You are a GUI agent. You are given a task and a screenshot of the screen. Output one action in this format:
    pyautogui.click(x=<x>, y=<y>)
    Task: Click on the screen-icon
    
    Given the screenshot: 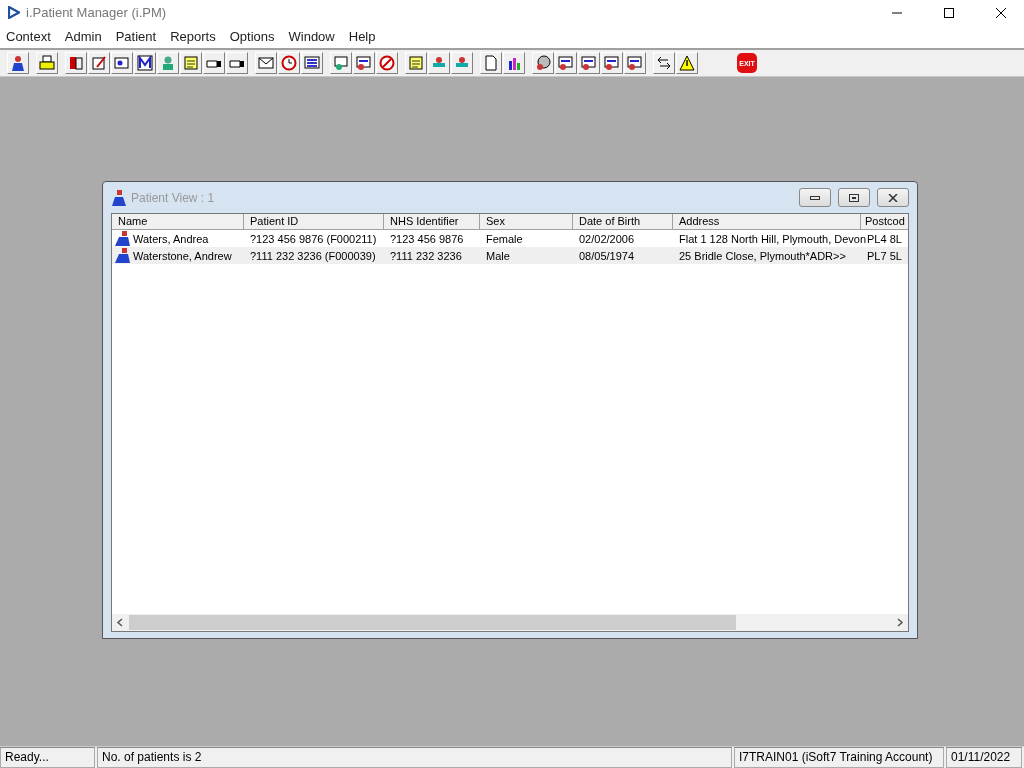 What is the action you would take?
    pyautogui.click(x=341, y=63)
    